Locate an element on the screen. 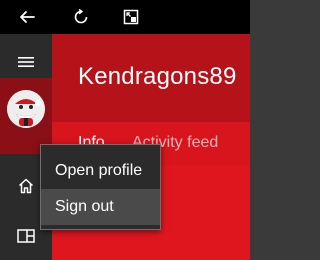 This screenshot has width=320, height=260. open-profile-menu-item: Open profile is located at coordinates (100, 171).